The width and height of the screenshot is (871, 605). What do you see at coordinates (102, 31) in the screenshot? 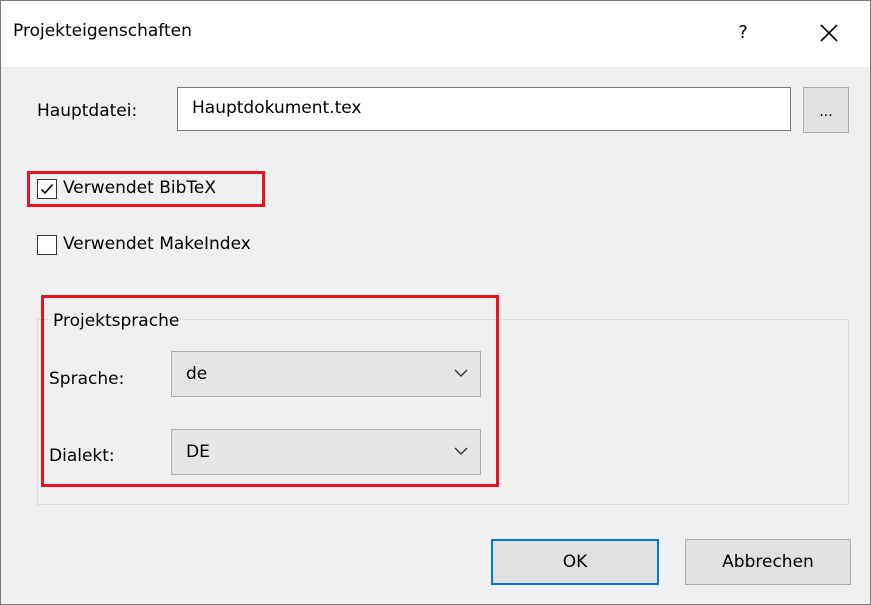
I see `window-title: Projekteigenschaften` at bounding box center [102, 31].